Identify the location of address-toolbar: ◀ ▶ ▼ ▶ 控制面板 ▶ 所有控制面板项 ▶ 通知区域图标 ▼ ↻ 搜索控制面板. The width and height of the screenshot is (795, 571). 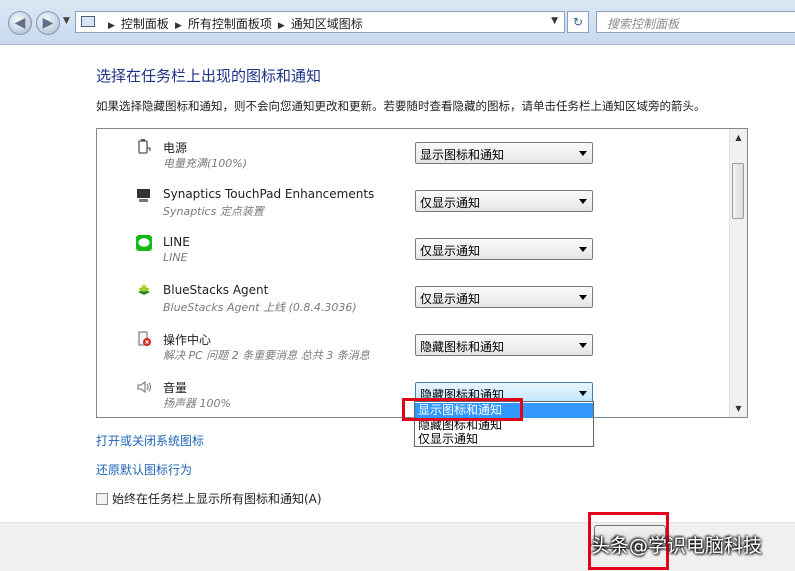
(397, 22).